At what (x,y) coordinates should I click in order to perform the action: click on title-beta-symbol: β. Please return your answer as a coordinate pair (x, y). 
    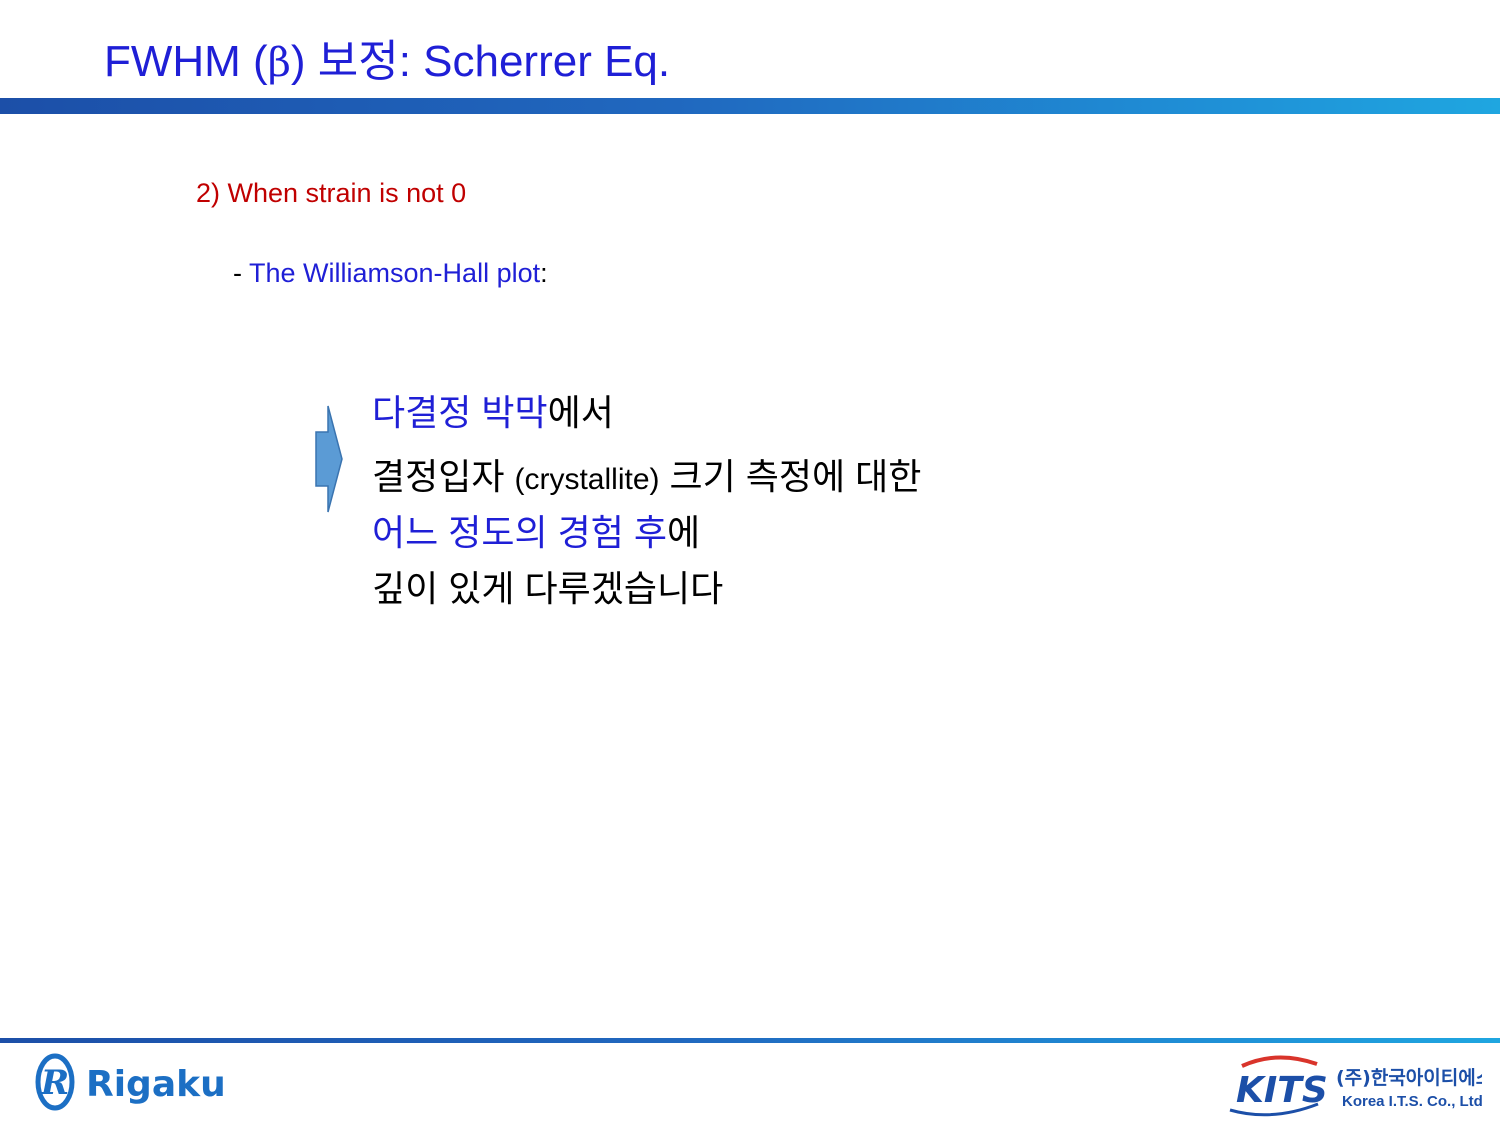
    Looking at the image, I should click on (279, 63).